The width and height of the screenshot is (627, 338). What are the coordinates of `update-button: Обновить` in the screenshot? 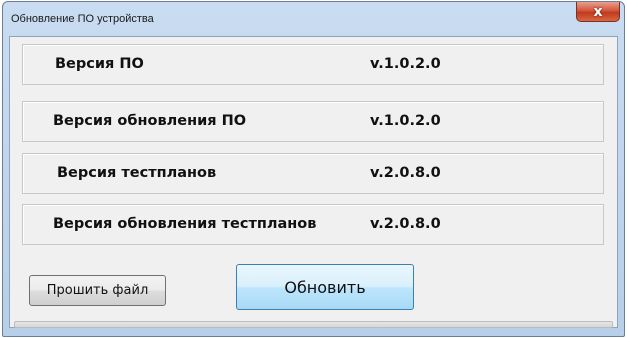 It's located at (325, 287).